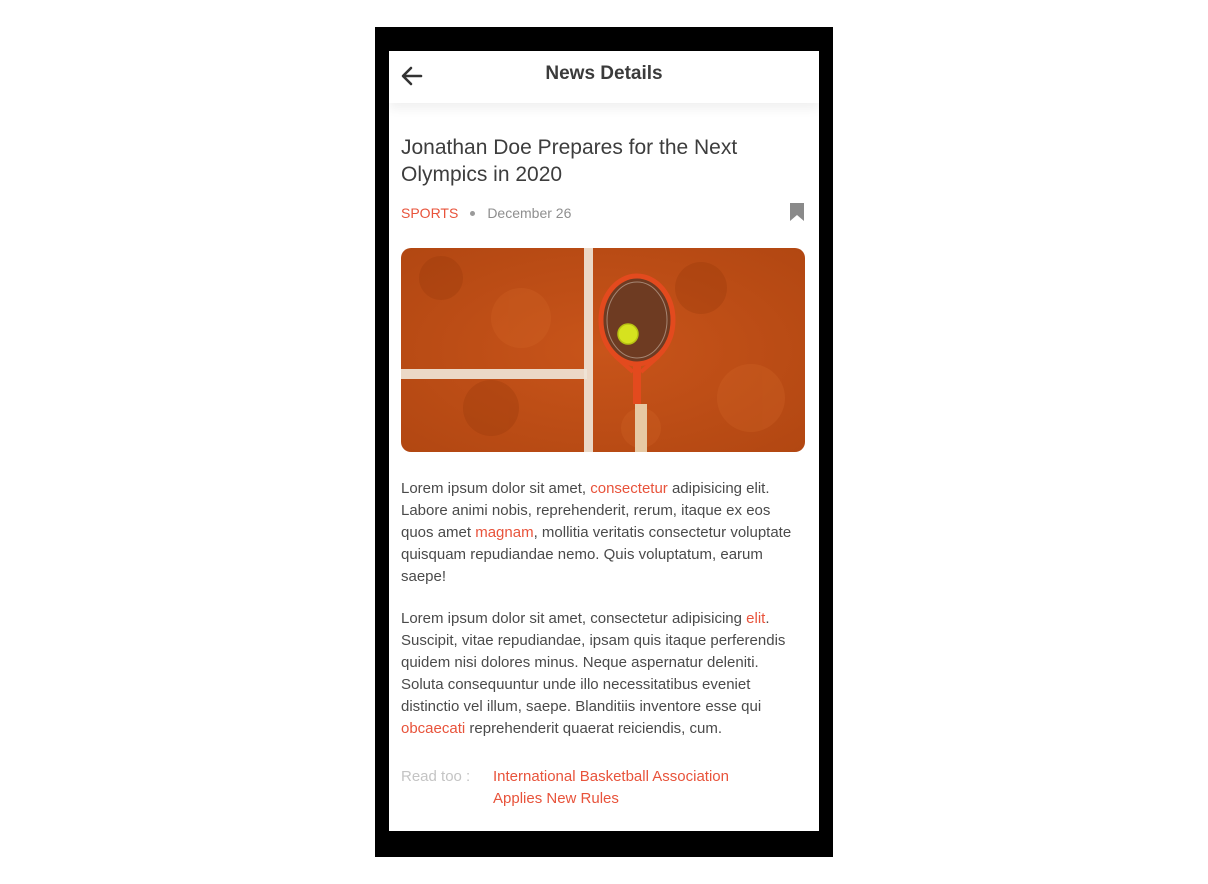 The width and height of the screenshot is (1208, 884). Describe the element at coordinates (594, 728) in the screenshot. I see `paragraph-text: reprehenderit quaerat reiciendis, cum.` at that location.